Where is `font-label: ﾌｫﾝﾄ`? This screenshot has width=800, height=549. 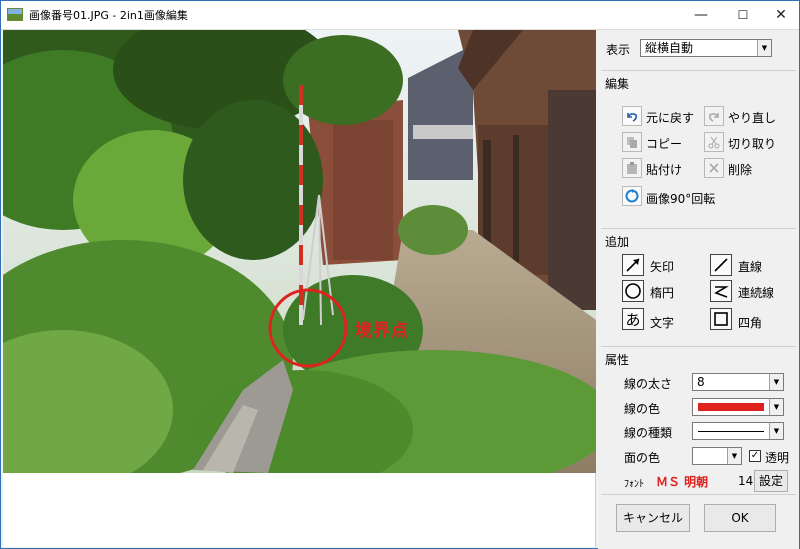
font-label: ﾌｫﾝﾄ is located at coordinates (634, 484).